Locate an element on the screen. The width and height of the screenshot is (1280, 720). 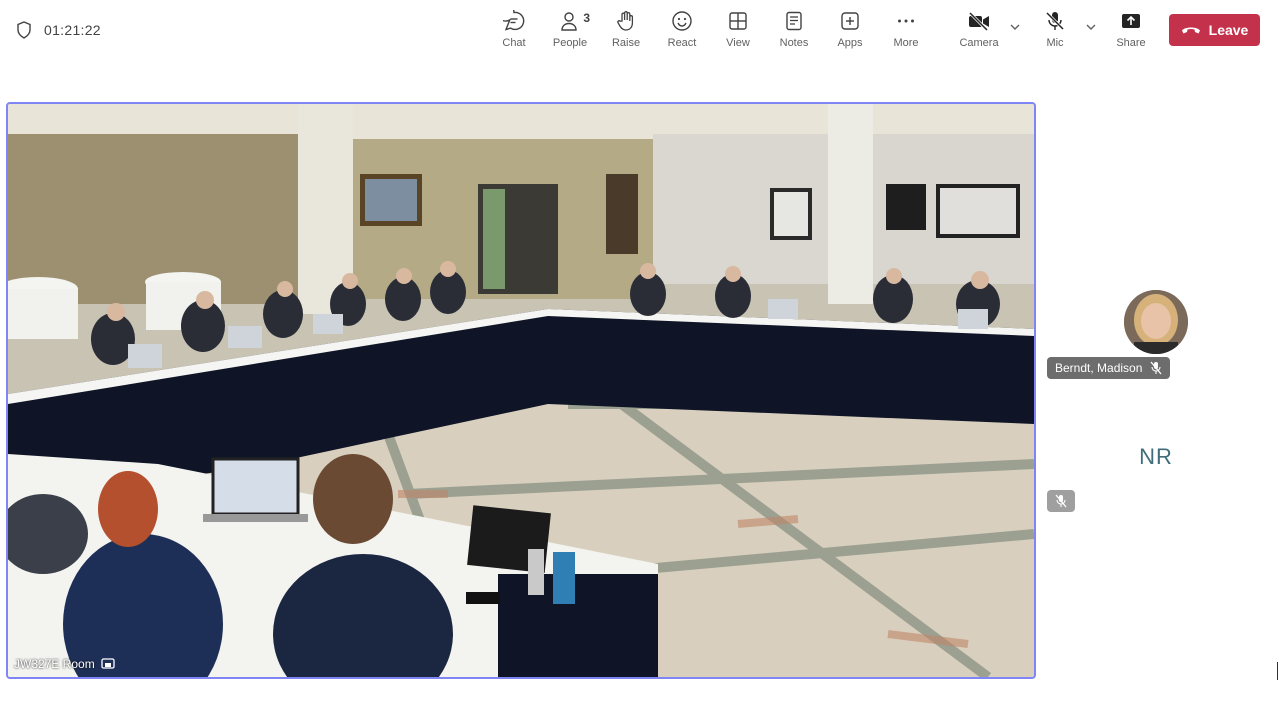
chat-icon is located at coordinates (514, 20).